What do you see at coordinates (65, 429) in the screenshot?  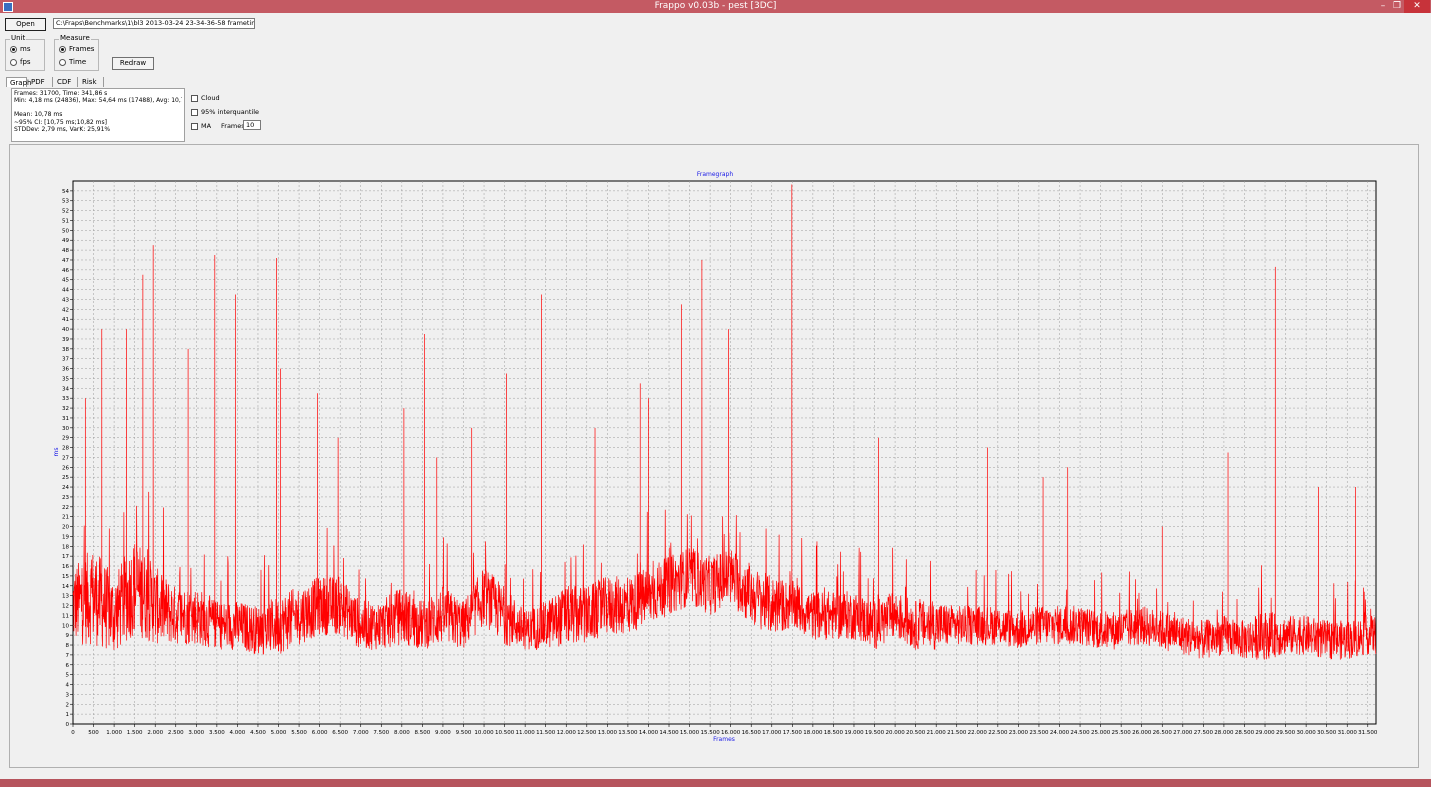 I see `y-tick-label: 30` at bounding box center [65, 429].